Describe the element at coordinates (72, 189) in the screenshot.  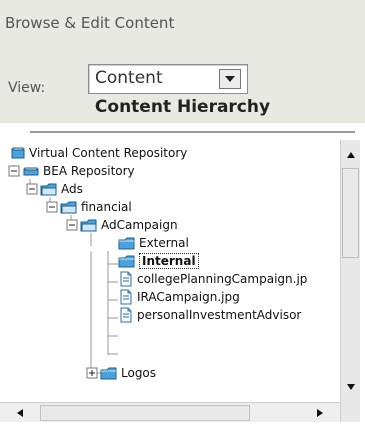
I see `tree-node-label: Ads` at that location.